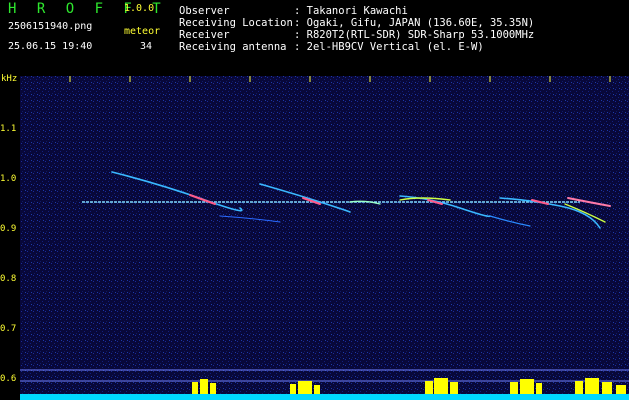 This screenshot has height=400, width=629. I want to click on frequency-unit-label: kHz, so click(9, 79).